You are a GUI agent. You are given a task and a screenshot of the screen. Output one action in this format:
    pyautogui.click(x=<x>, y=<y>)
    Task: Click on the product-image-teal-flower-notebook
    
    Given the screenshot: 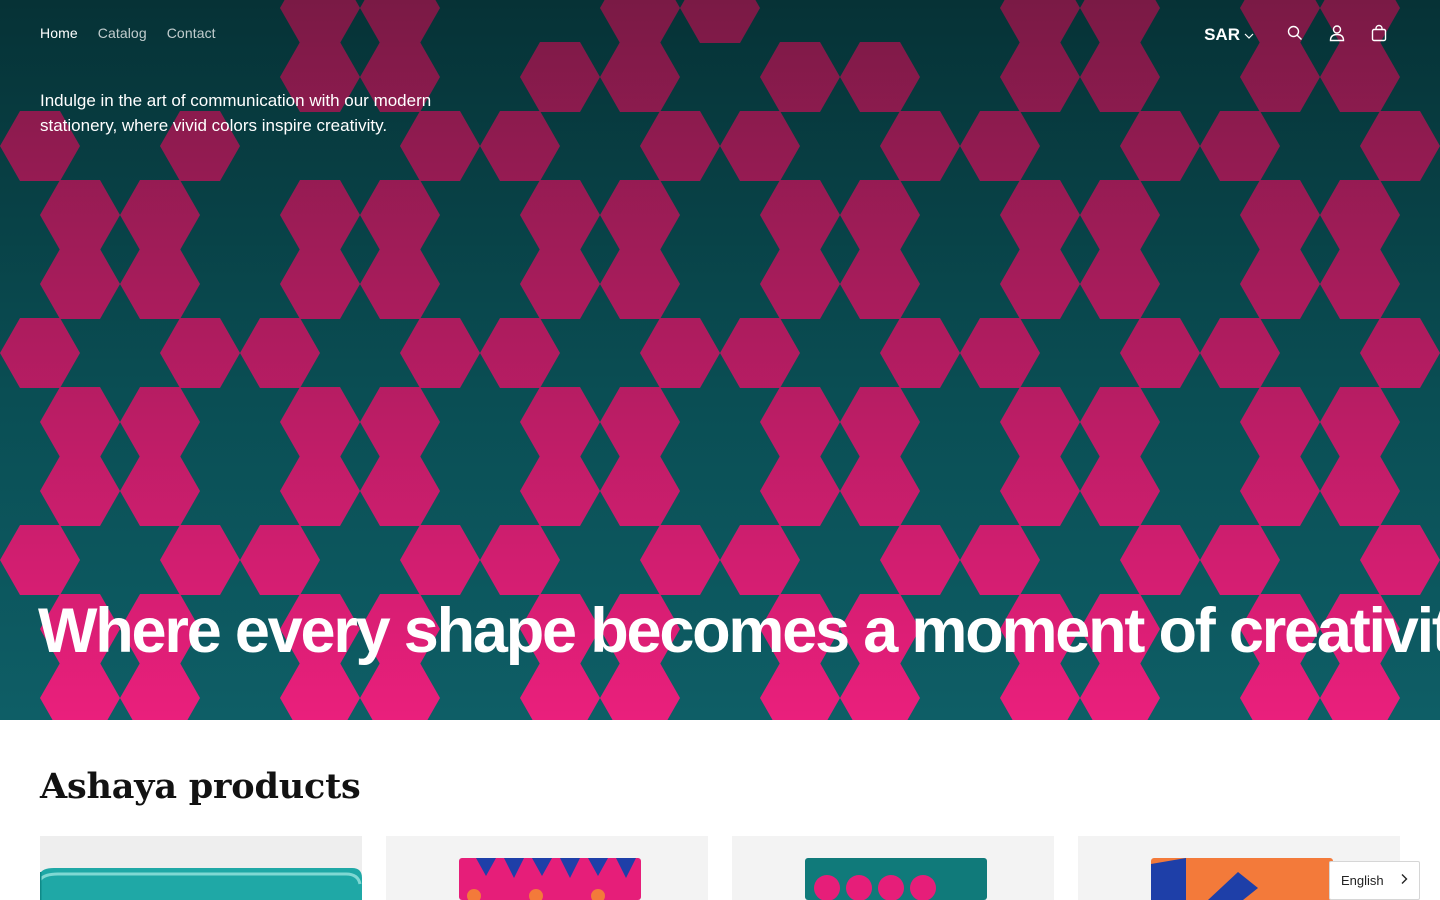 What is the action you would take?
    pyautogui.click(x=893, y=868)
    